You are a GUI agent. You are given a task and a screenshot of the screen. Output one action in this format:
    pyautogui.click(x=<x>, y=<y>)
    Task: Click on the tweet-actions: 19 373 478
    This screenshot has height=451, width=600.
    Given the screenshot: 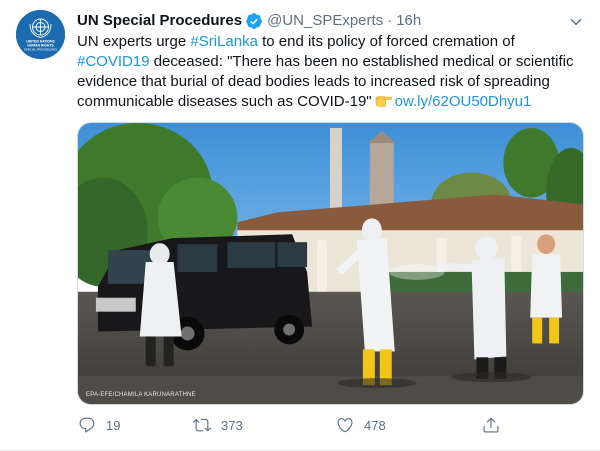 What is the action you would take?
    pyautogui.click(x=300, y=425)
    